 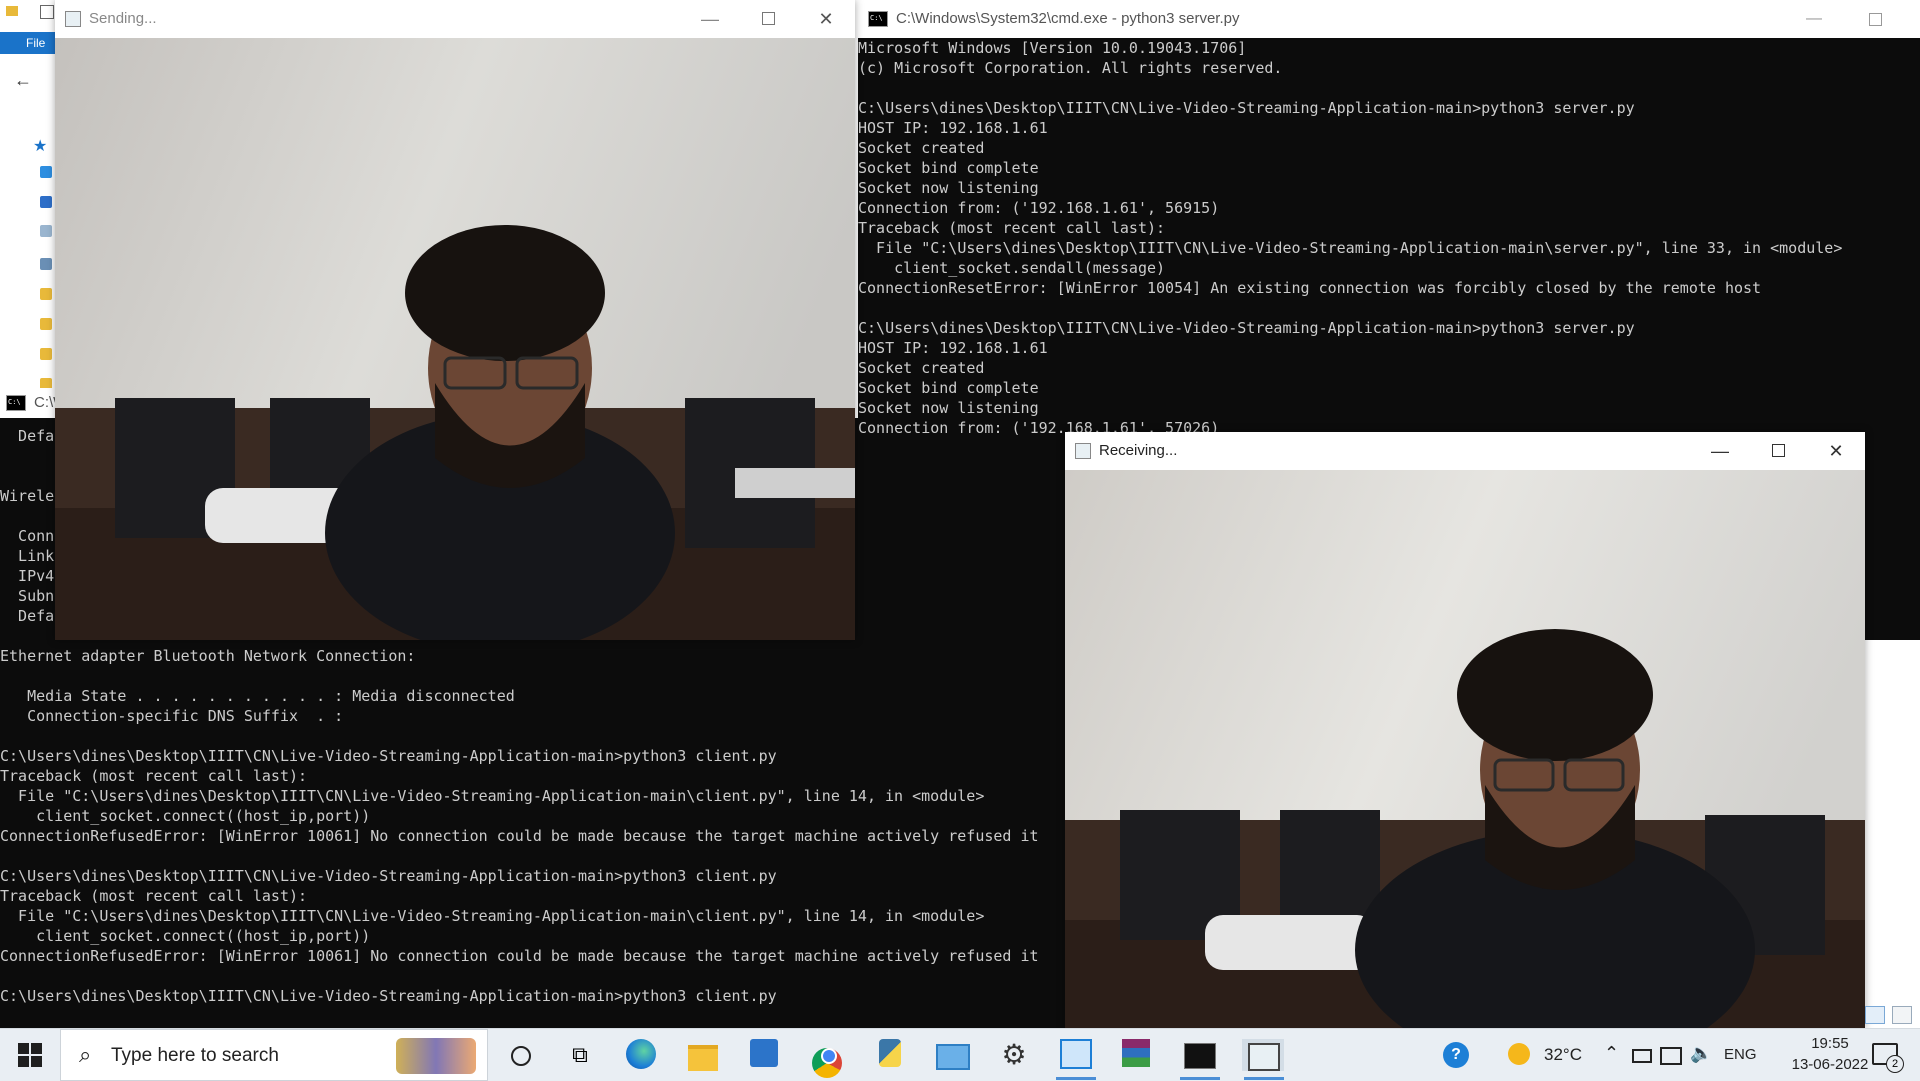 I want to click on edge-icon, so click(x=642, y=1055).